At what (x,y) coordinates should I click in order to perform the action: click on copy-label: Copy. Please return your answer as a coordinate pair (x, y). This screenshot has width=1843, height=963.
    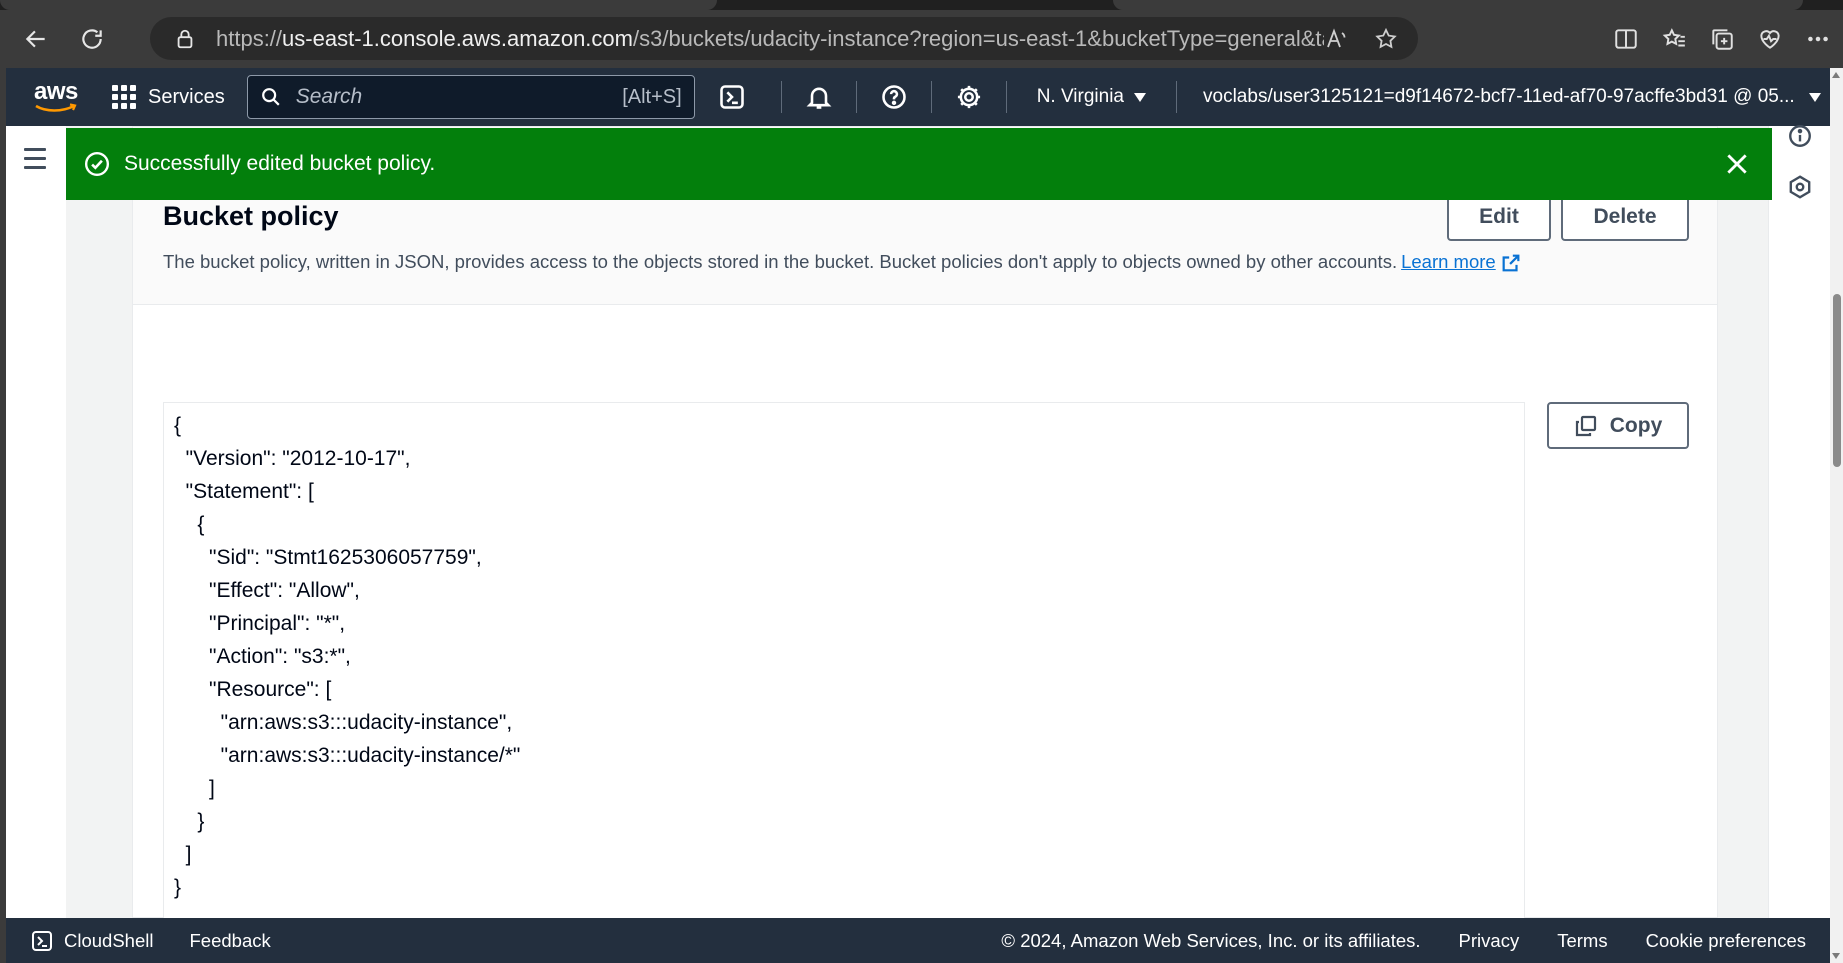
    Looking at the image, I should click on (1636, 425).